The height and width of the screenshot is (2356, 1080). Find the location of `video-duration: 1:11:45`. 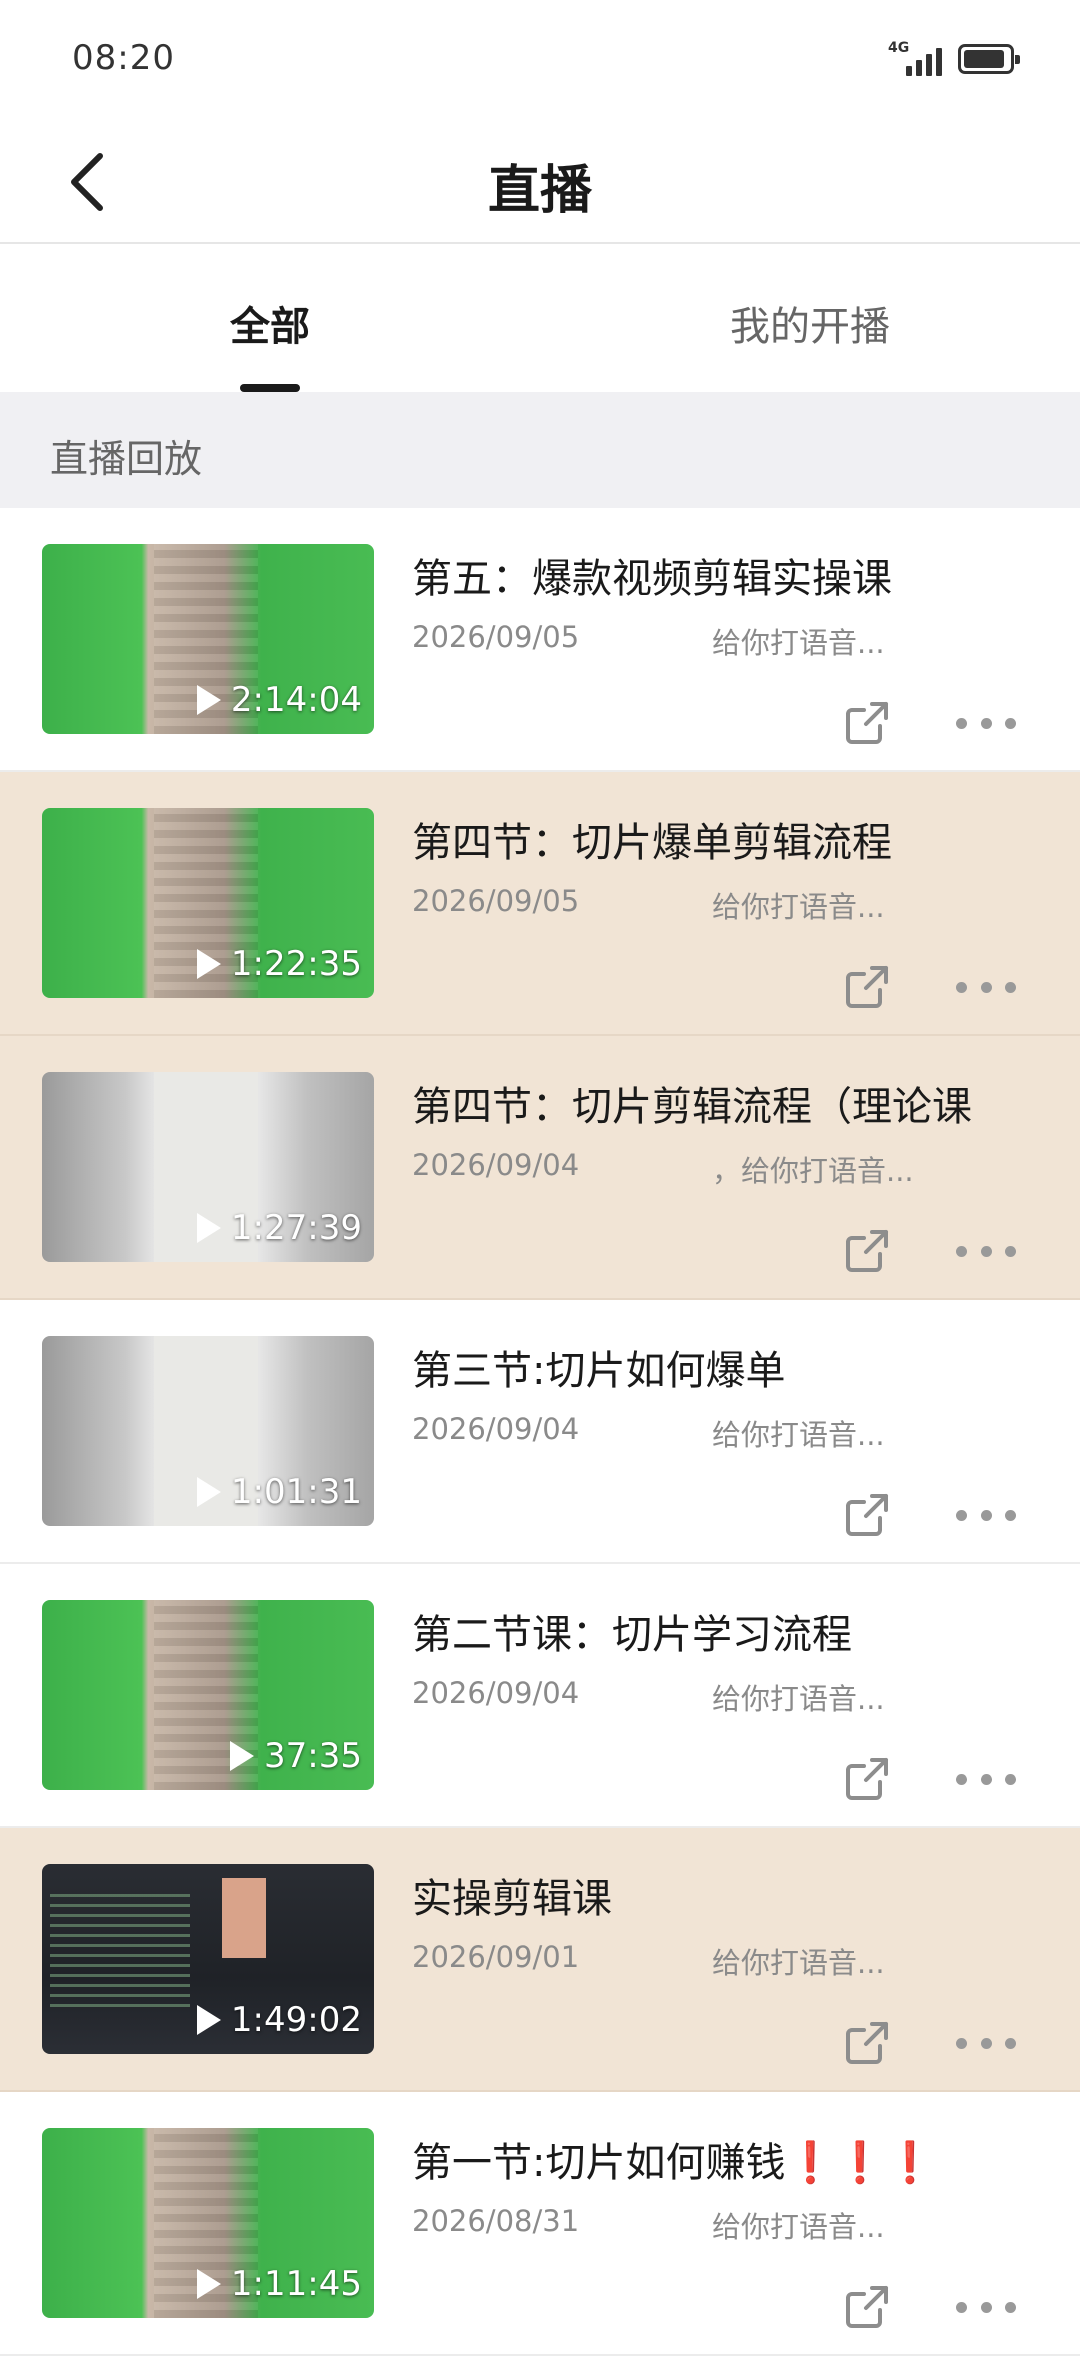

video-duration: 1:11:45 is located at coordinates (279, 2284).